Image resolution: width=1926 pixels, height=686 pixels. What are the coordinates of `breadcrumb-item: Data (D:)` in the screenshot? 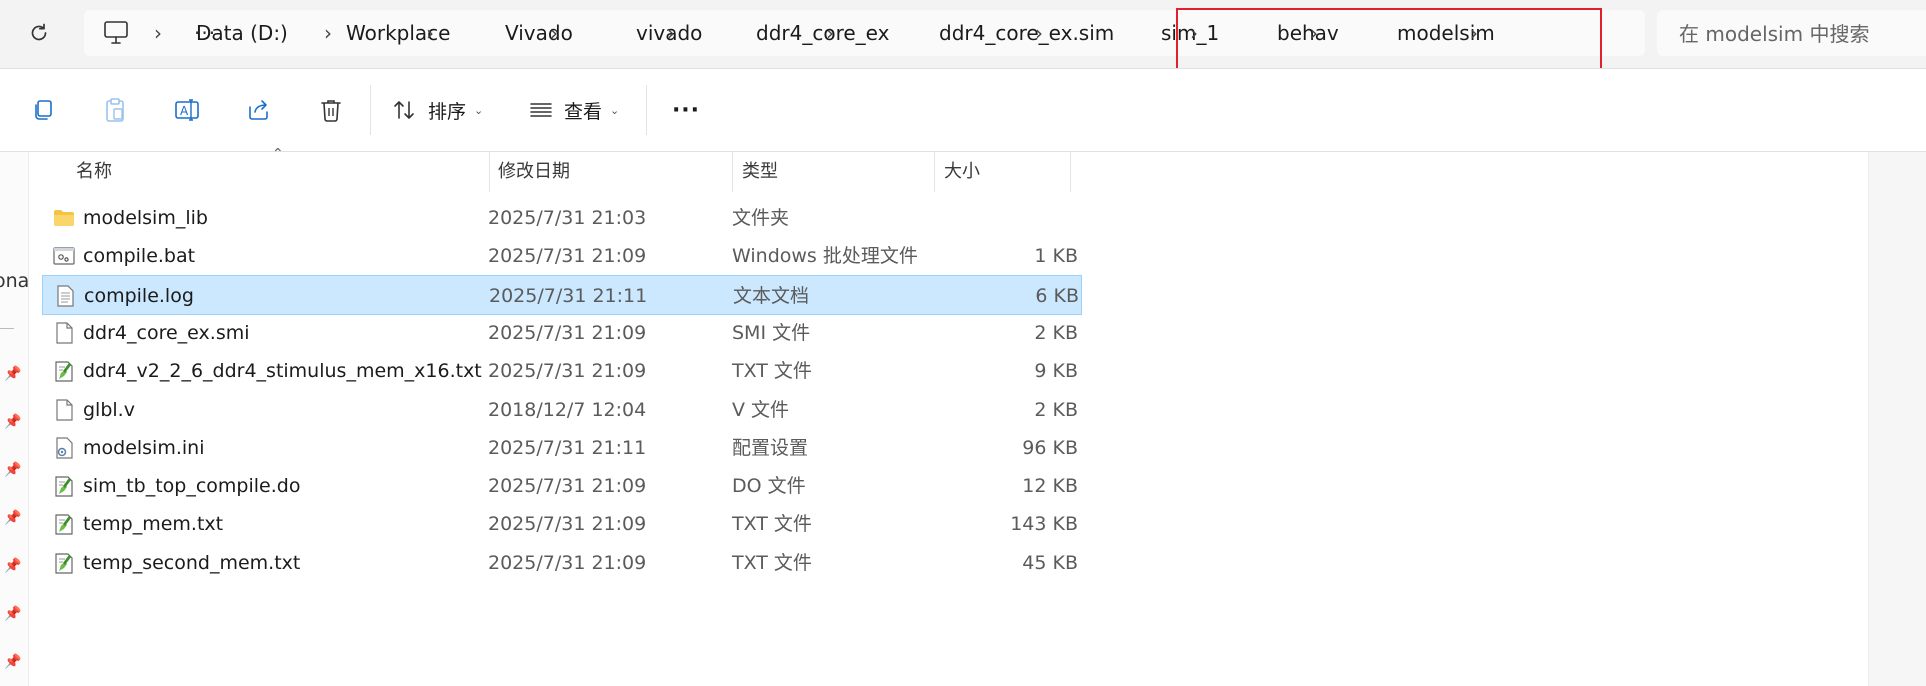 It's located at (242, 33).